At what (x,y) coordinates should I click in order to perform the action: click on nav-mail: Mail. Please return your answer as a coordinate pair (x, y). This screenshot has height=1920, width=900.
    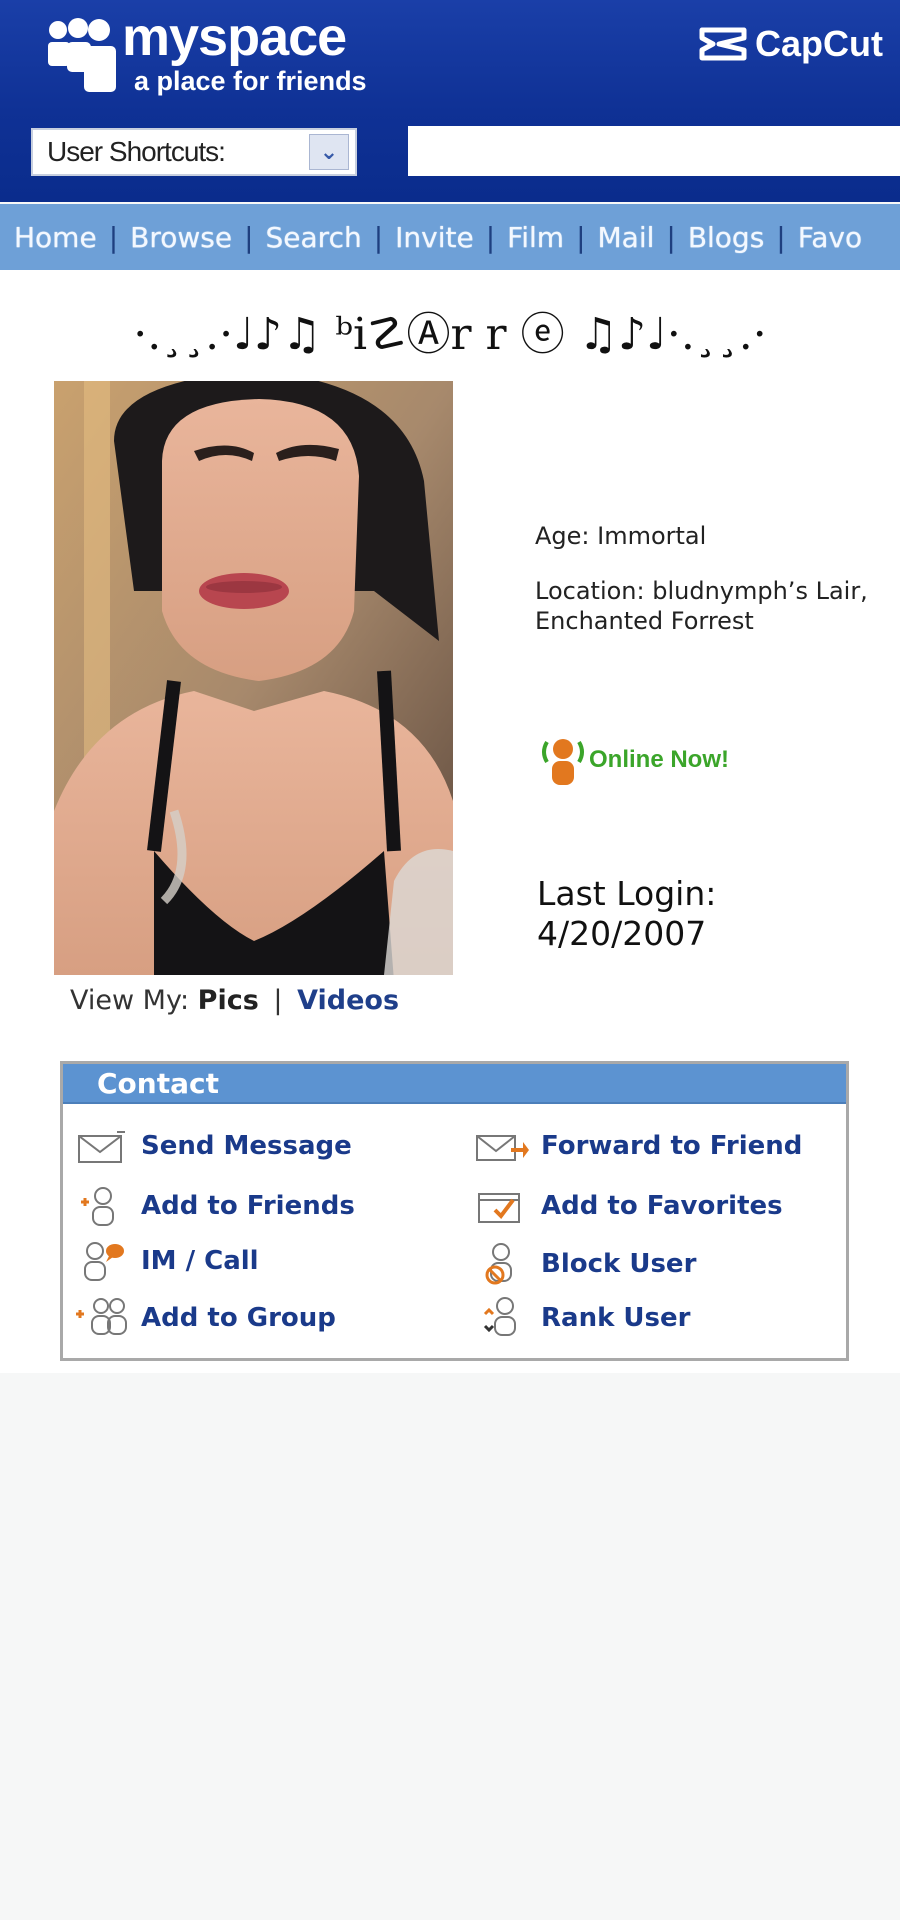
    Looking at the image, I should click on (626, 237).